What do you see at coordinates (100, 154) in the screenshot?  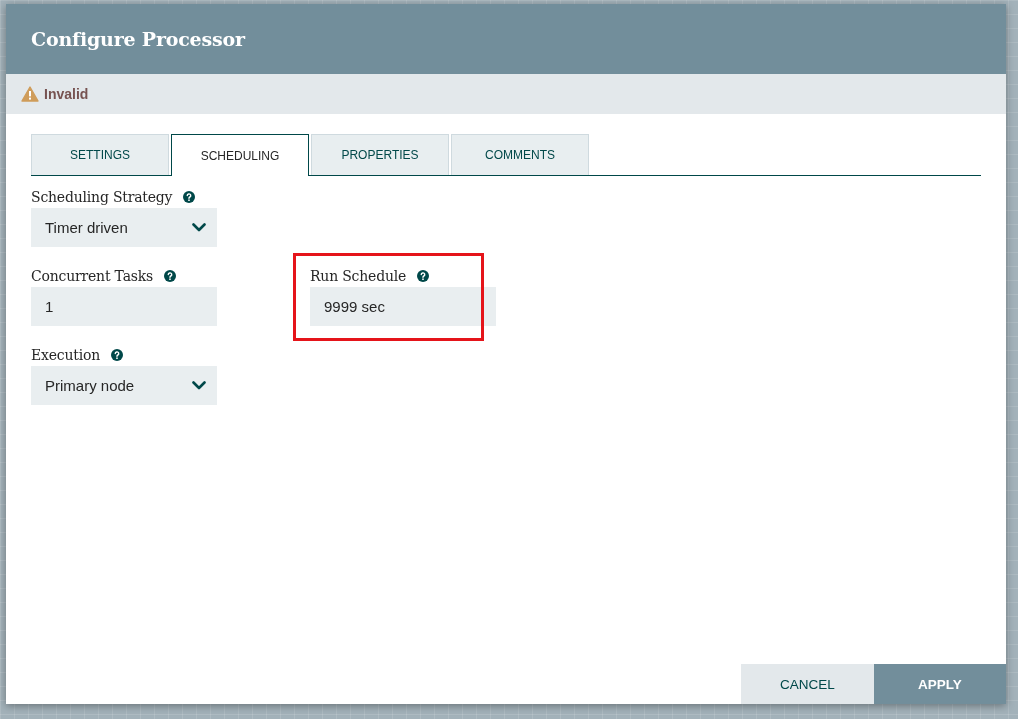 I see `tab: SETTINGS` at bounding box center [100, 154].